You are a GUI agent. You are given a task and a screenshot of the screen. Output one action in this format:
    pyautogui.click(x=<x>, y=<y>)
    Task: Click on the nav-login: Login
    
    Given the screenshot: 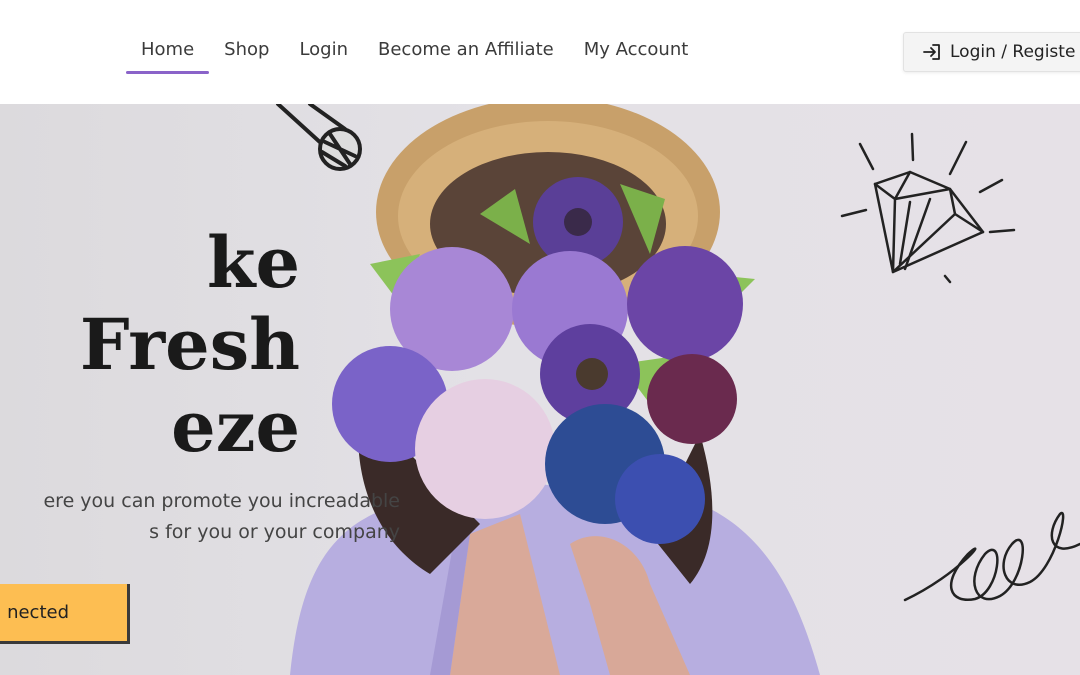 What is the action you would take?
    pyautogui.click(x=323, y=50)
    